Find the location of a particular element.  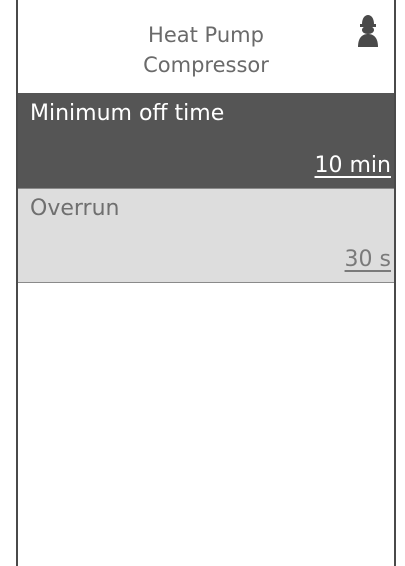

page-title-line-1: Heat Pump is located at coordinates (206, 35).